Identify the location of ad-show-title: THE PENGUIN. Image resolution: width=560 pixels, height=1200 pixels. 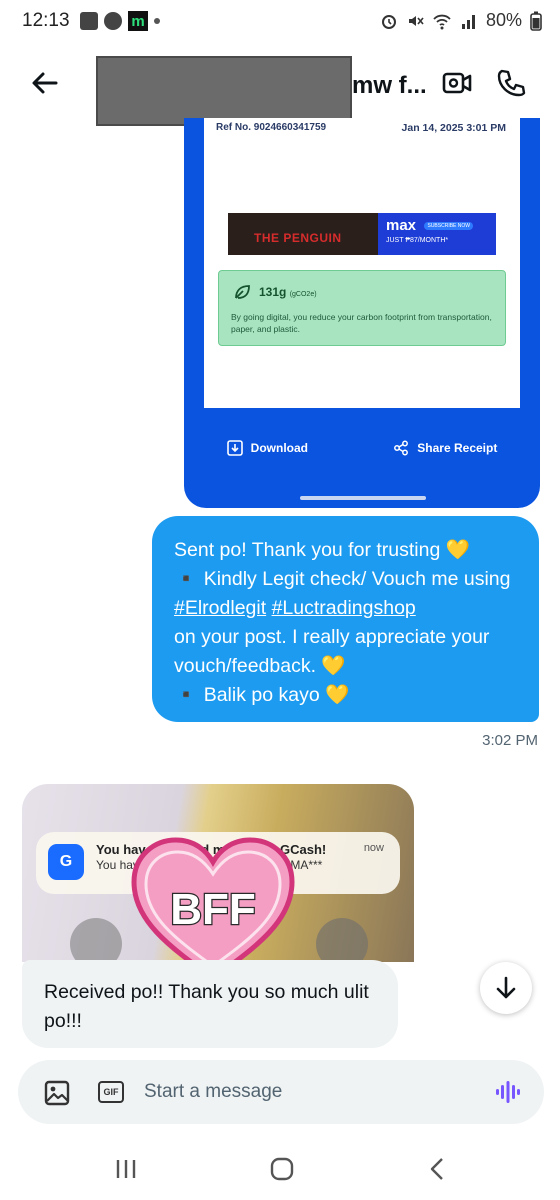
(303, 234).